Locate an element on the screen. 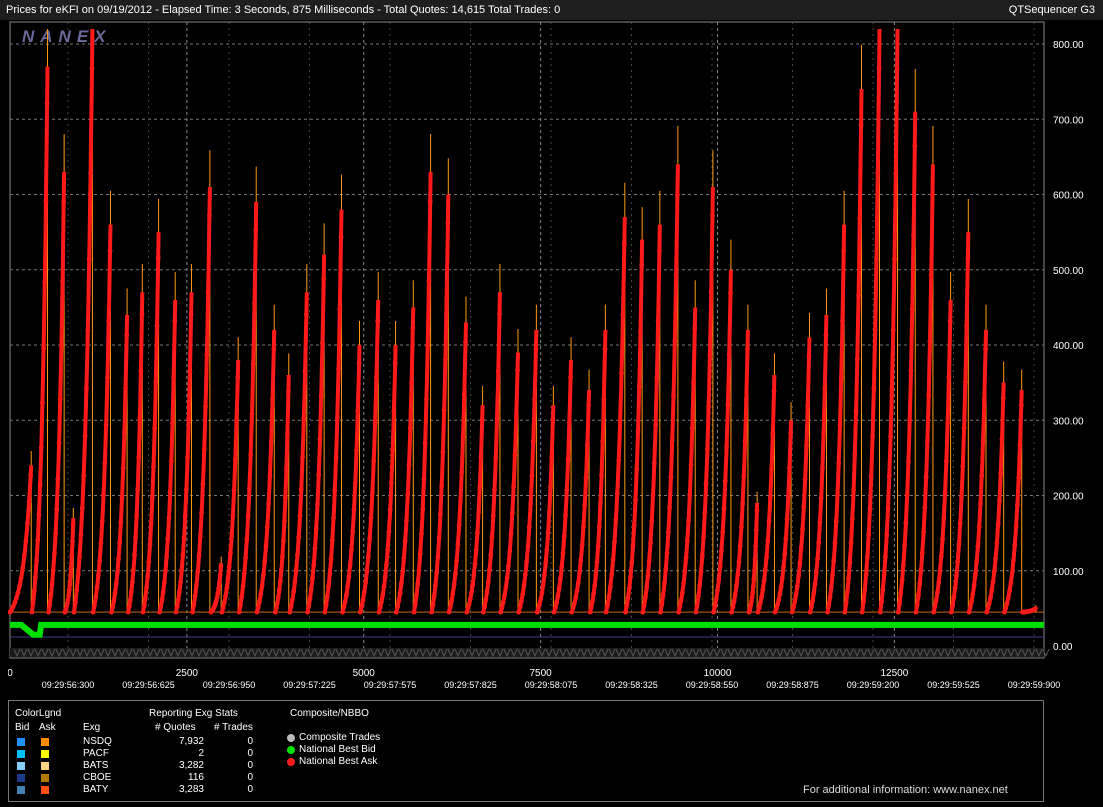 This screenshot has width=1103, height=807. y-tick-label: 700.00 is located at coordinates (1068, 120).